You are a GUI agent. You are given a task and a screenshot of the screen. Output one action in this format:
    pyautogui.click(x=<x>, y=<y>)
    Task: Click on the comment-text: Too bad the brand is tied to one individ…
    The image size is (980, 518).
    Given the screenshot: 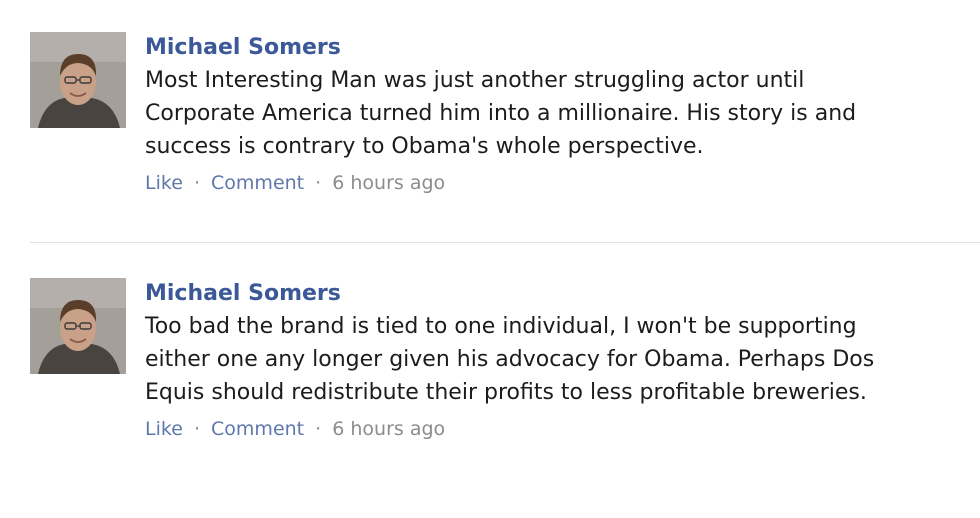 What is the action you would take?
    pyautogui.click(x=510, y=359)
    